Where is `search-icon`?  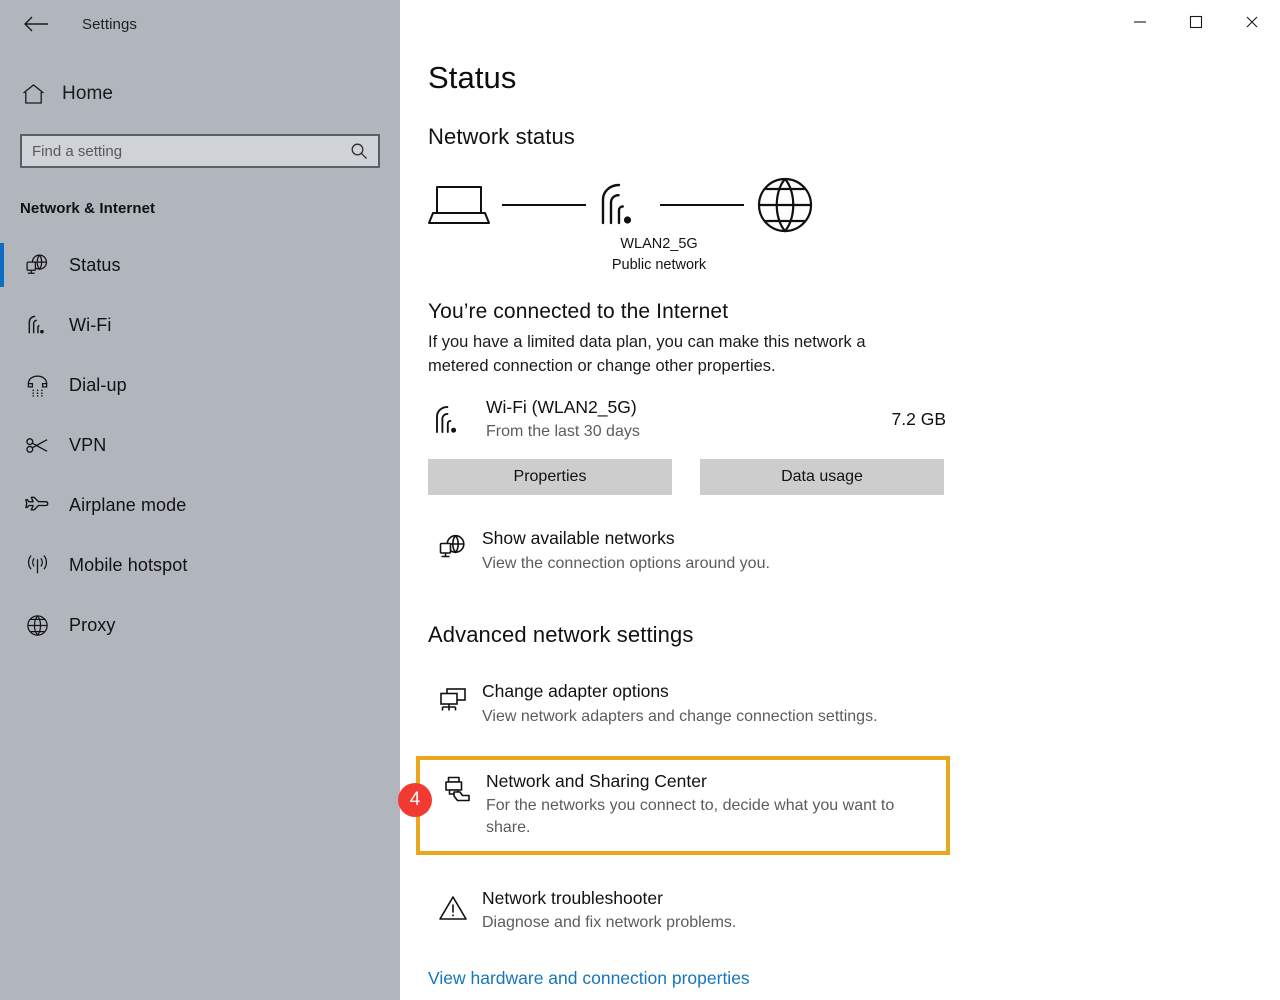
search-icon is located at coordinates (359, 151).